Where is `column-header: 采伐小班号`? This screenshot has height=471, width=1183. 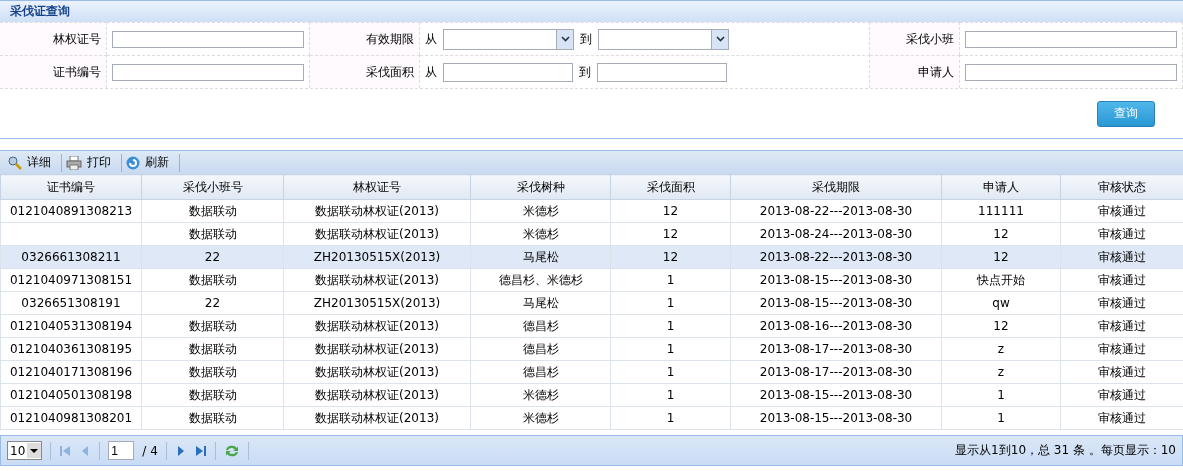
column-header: 采伐小班号 is located at coordinates (212, 187).